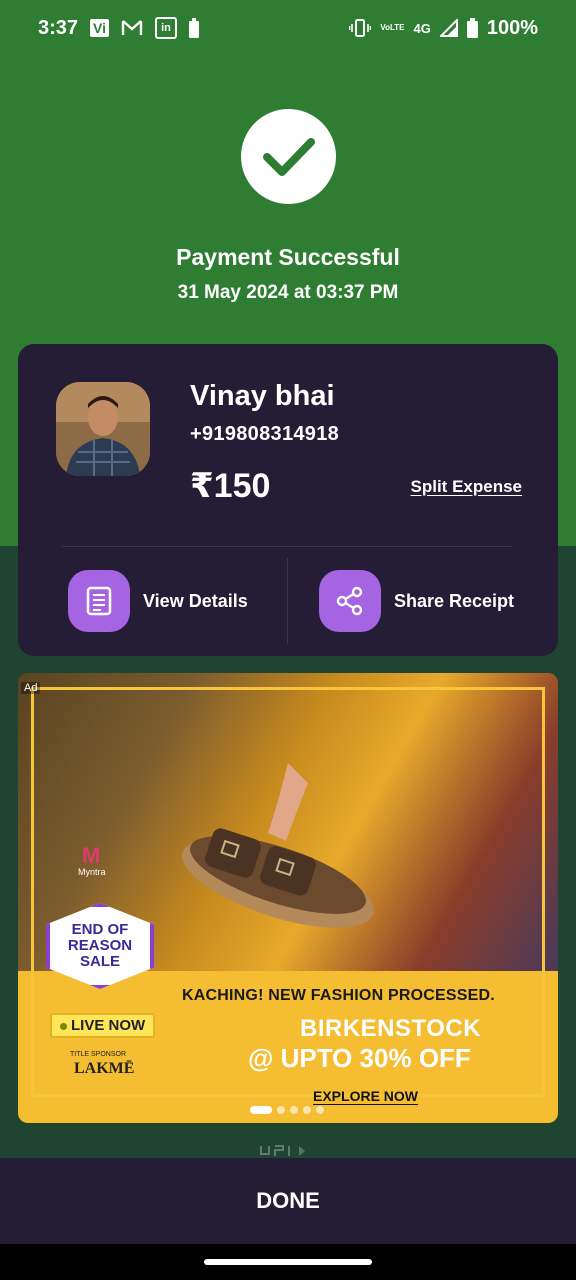  I want to click on view-details-label: View Details, so click(195, 600).